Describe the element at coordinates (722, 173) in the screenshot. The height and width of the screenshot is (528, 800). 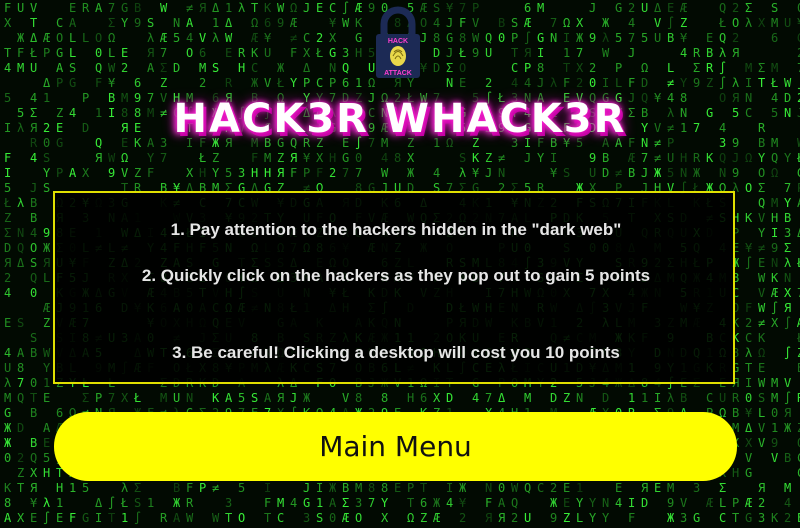
I see `matrix-glyph: N` at that location.